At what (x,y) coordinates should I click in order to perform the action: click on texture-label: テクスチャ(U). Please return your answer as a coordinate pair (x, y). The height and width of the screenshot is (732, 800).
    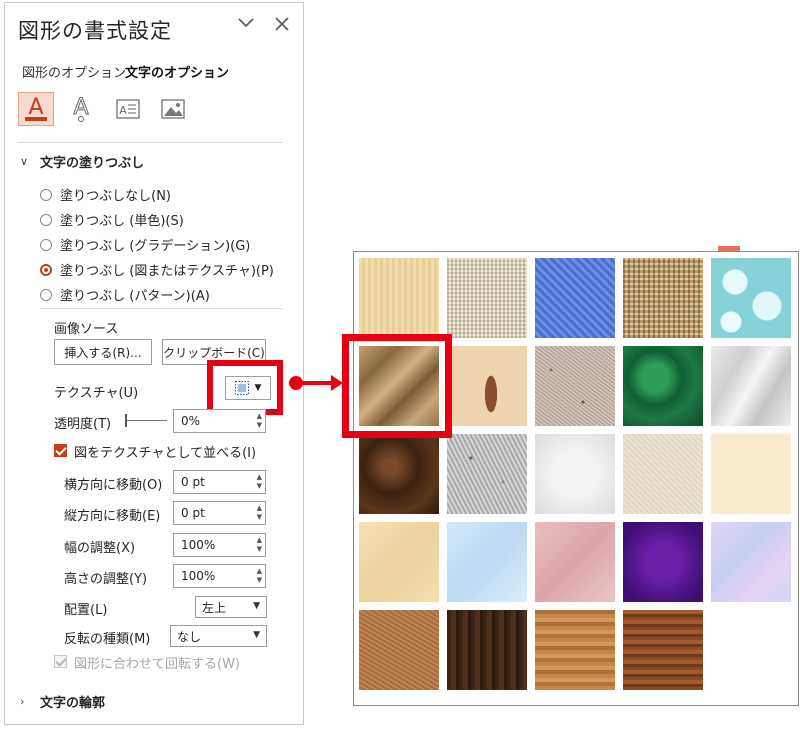
    Looking at the image, I should click on (96, 393).